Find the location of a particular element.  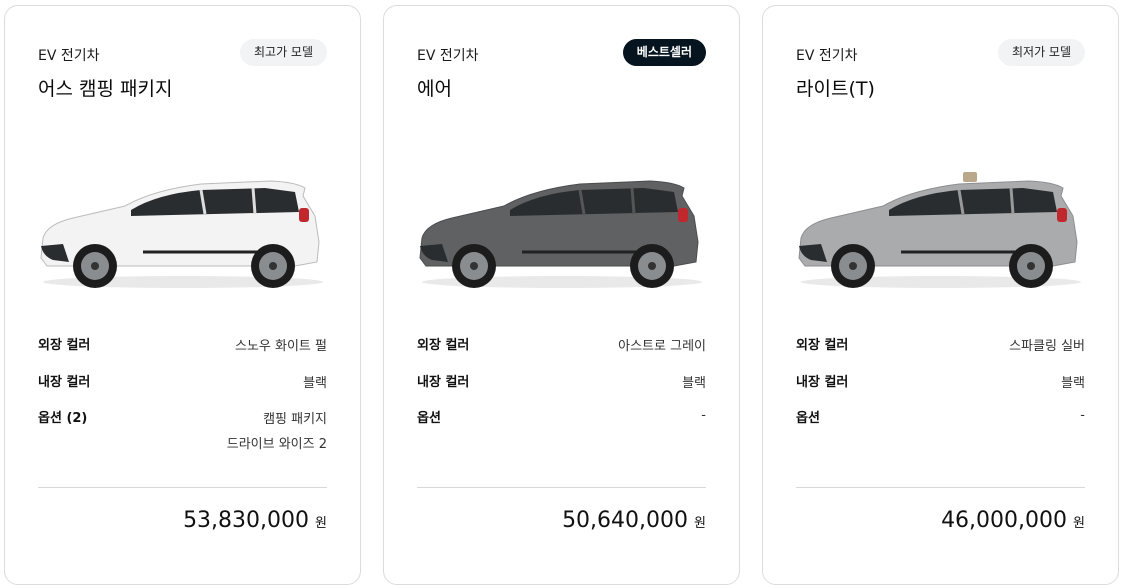

model-name: 라이트(T) is located at coordinates (835, 89).